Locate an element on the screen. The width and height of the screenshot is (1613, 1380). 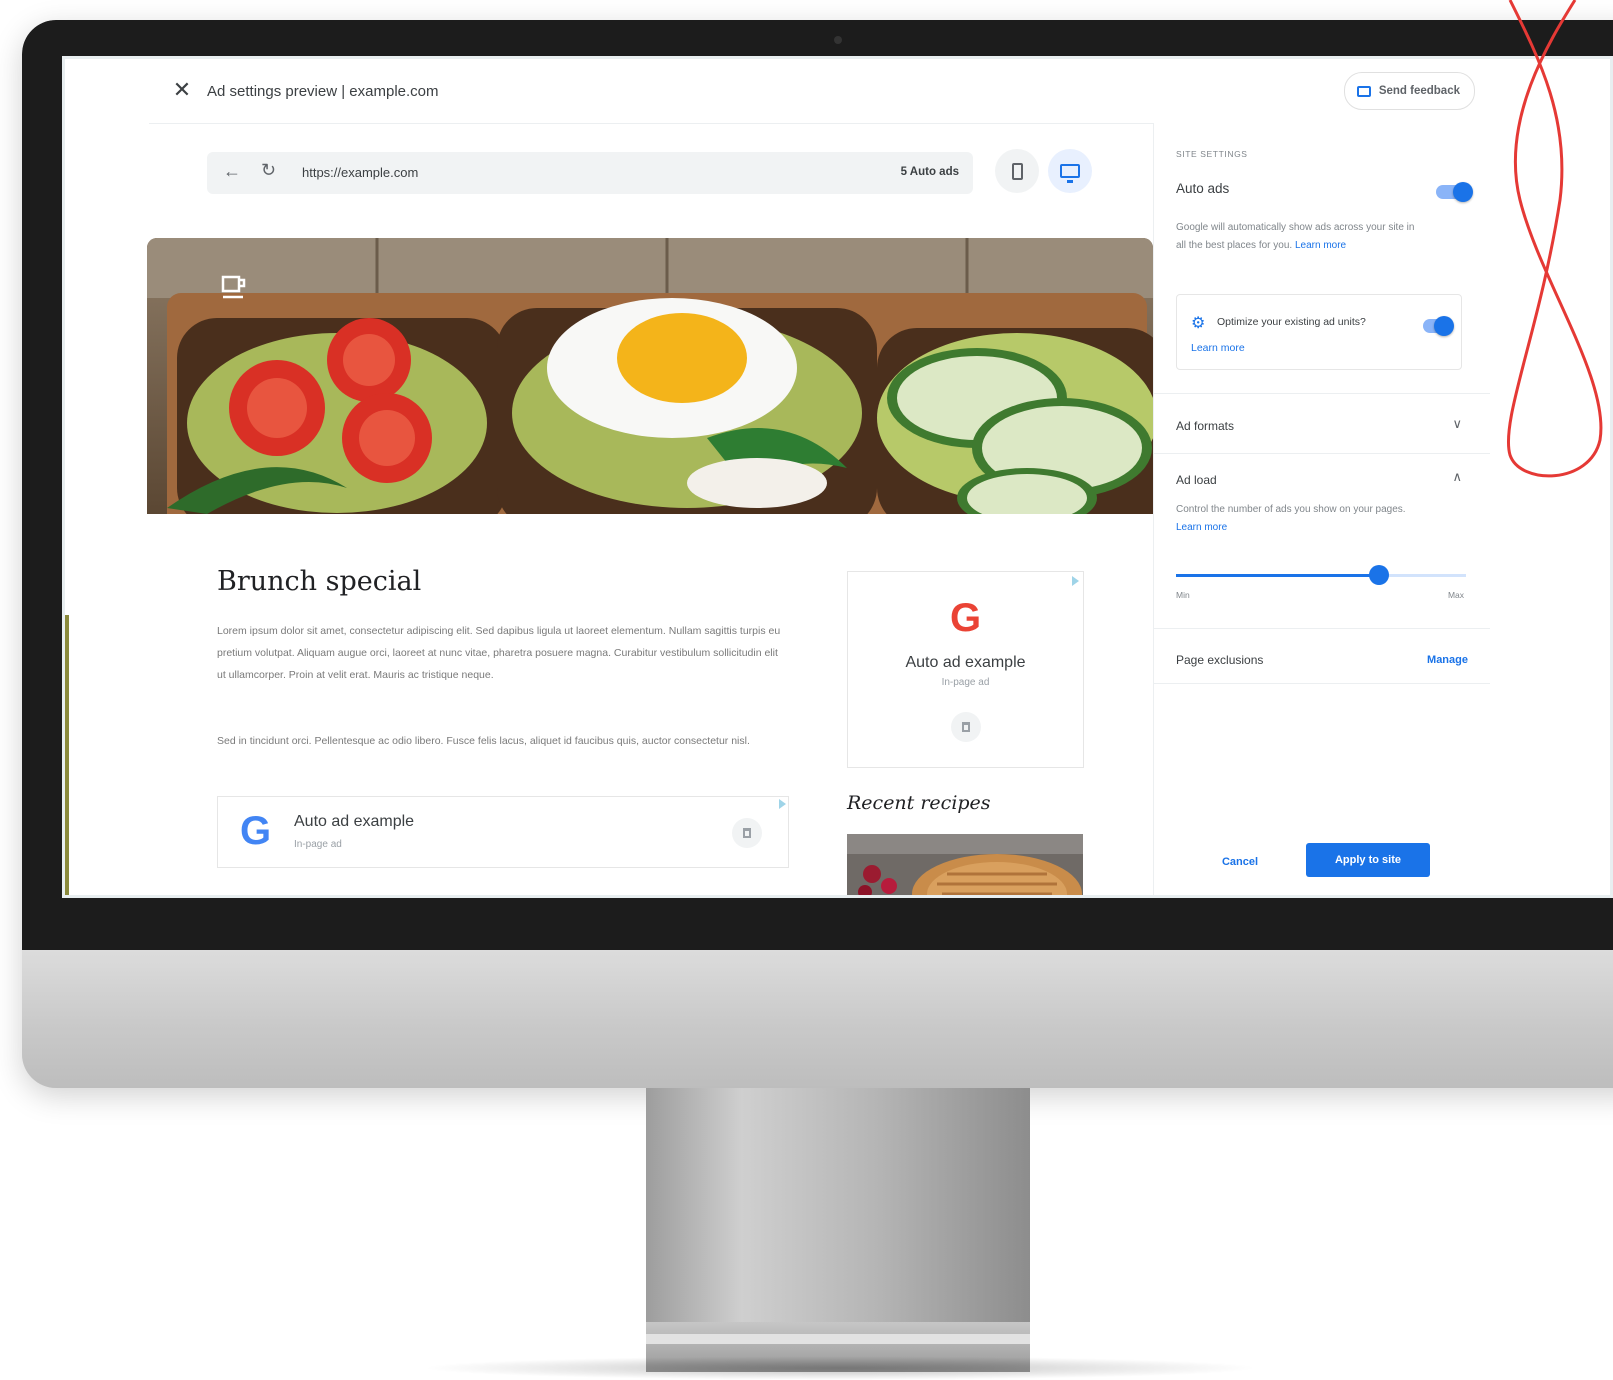
mobile-icon is located at coordinates (1017, 171).